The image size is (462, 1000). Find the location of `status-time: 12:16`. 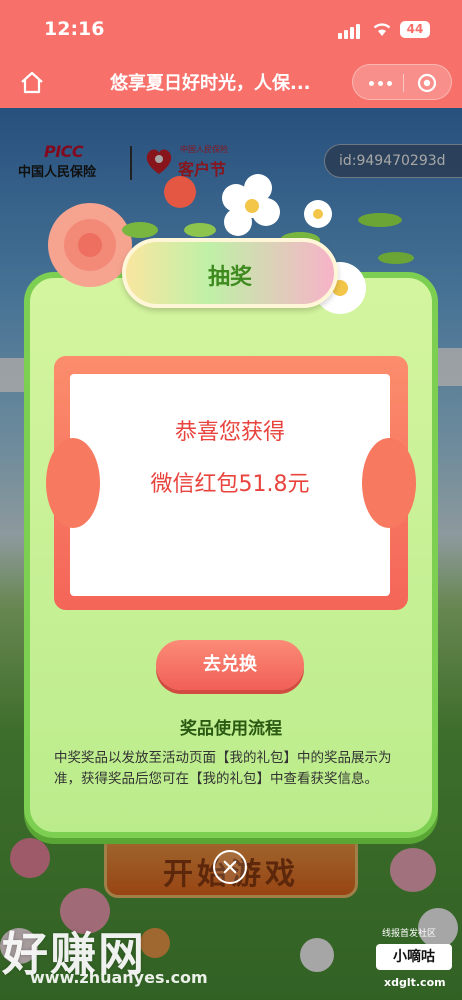

status-time: 12:16 is located at coordinates (74, 29).